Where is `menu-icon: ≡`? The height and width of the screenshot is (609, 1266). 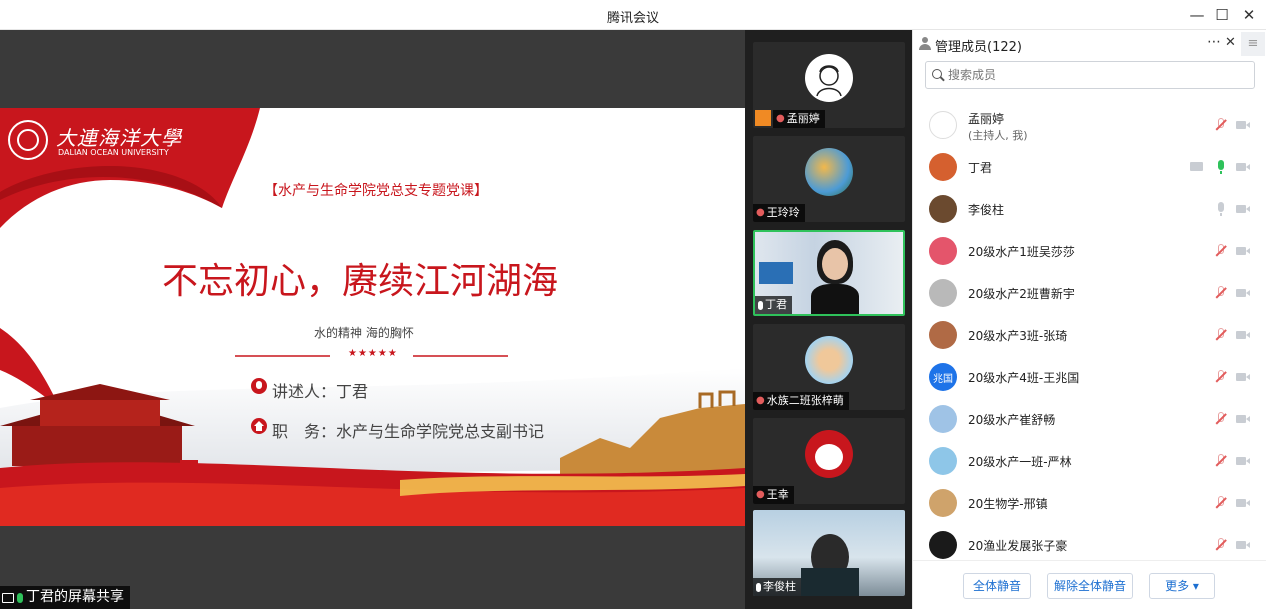 menu-icon: ≡ is located at coordinates (1253, 44).